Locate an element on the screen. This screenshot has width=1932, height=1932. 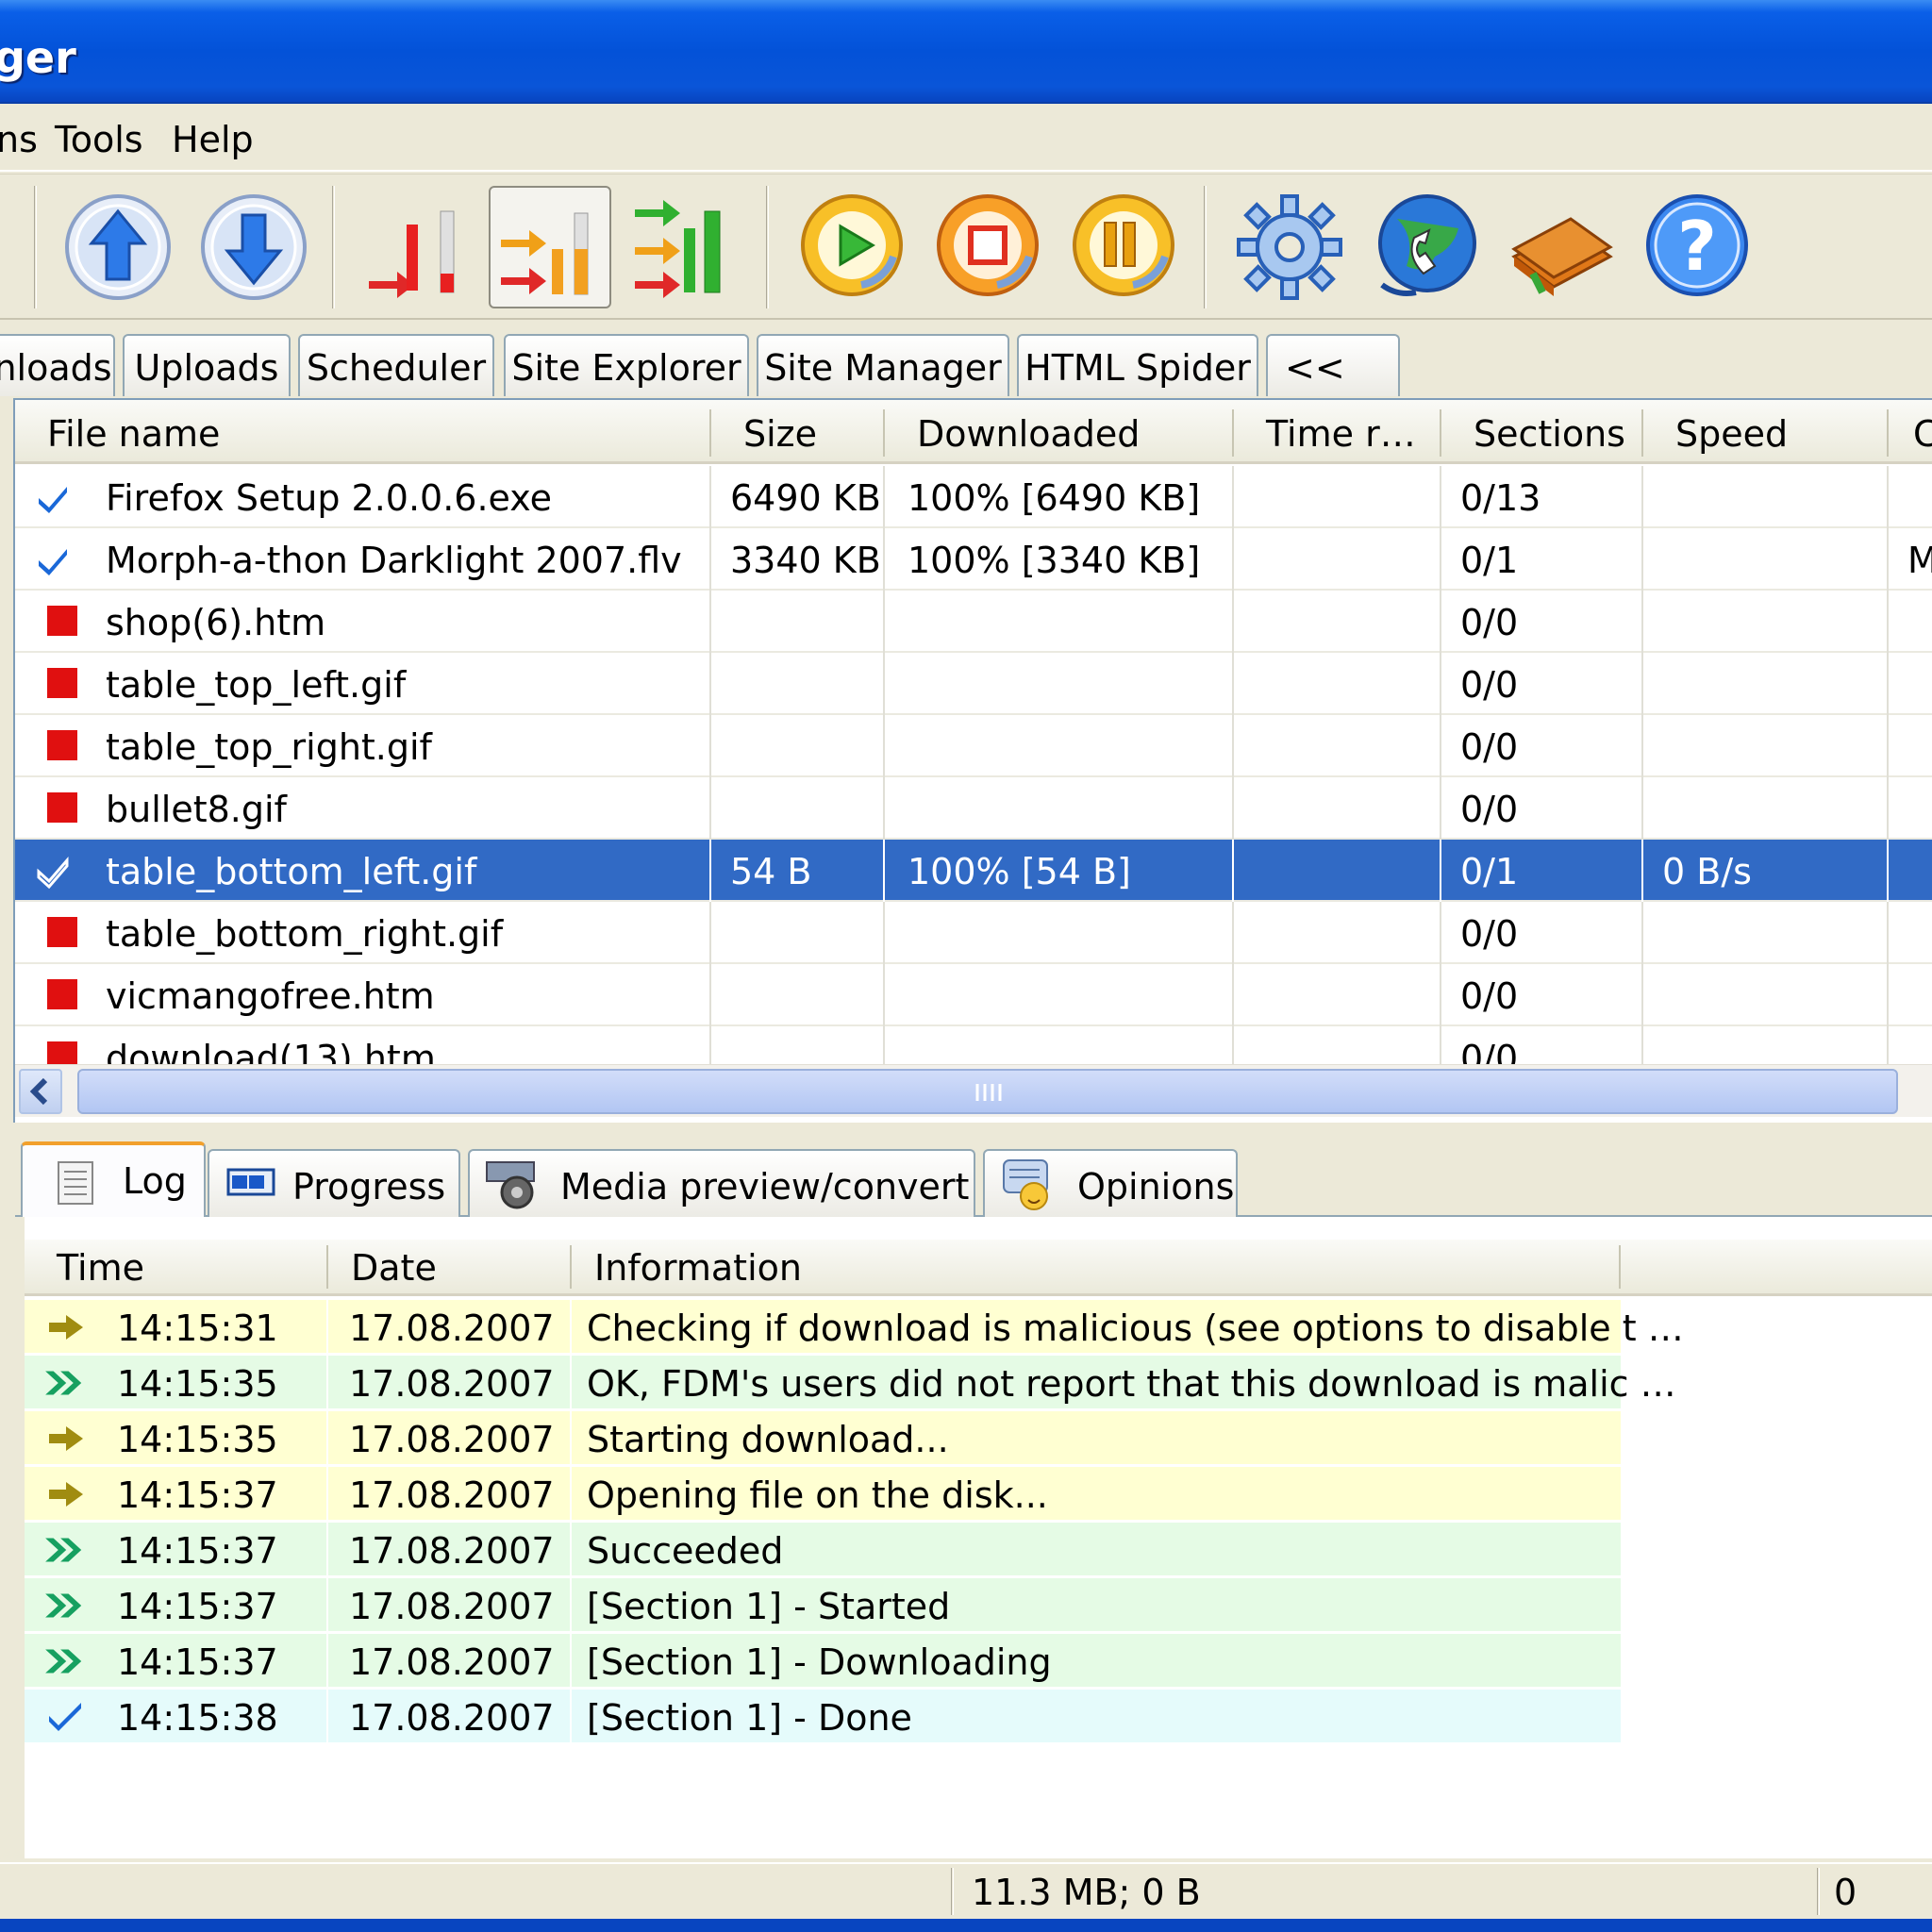
globe-phone-icon is located at coordinates (1427, 245).